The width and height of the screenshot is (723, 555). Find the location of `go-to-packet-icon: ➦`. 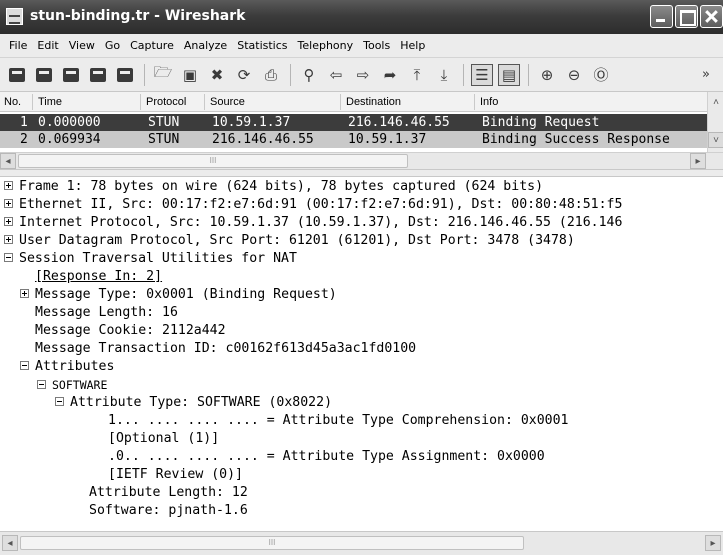

go-to-packet-icon: ➦ is located at coordinates (390, 75).